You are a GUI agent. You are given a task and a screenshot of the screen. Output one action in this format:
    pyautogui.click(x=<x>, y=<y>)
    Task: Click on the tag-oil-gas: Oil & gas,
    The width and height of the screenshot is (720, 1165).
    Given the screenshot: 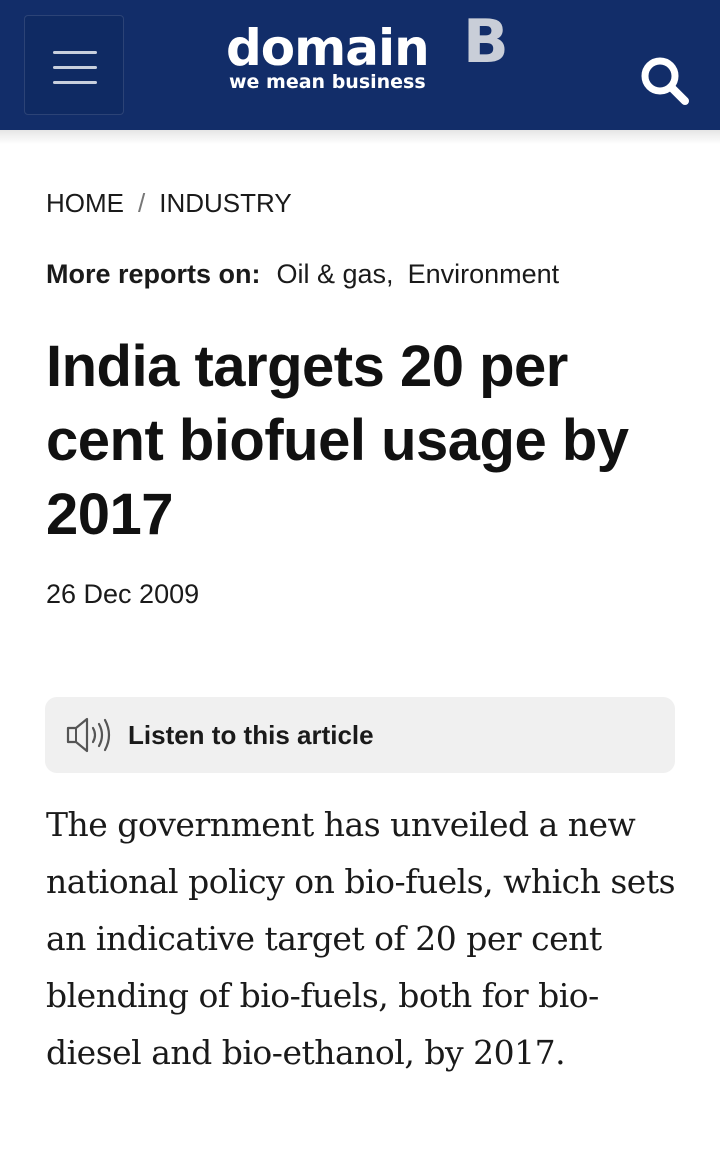 What is the action you would take?
    pyautogui.click(x=335, y=274)
    